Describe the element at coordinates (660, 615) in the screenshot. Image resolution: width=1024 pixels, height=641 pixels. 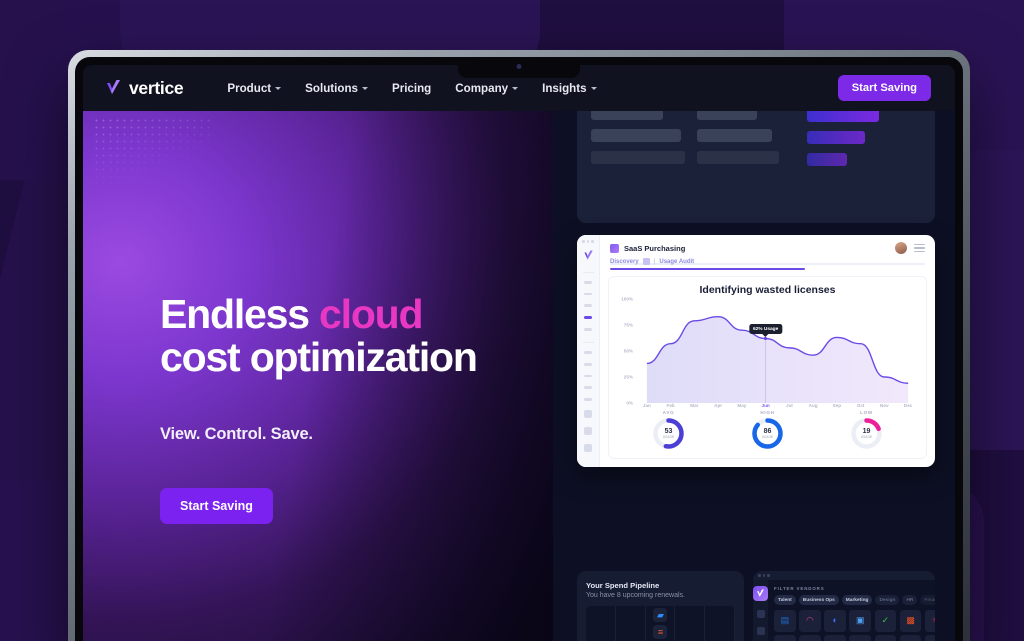
I see `zoom-icon: ▰` at that location.